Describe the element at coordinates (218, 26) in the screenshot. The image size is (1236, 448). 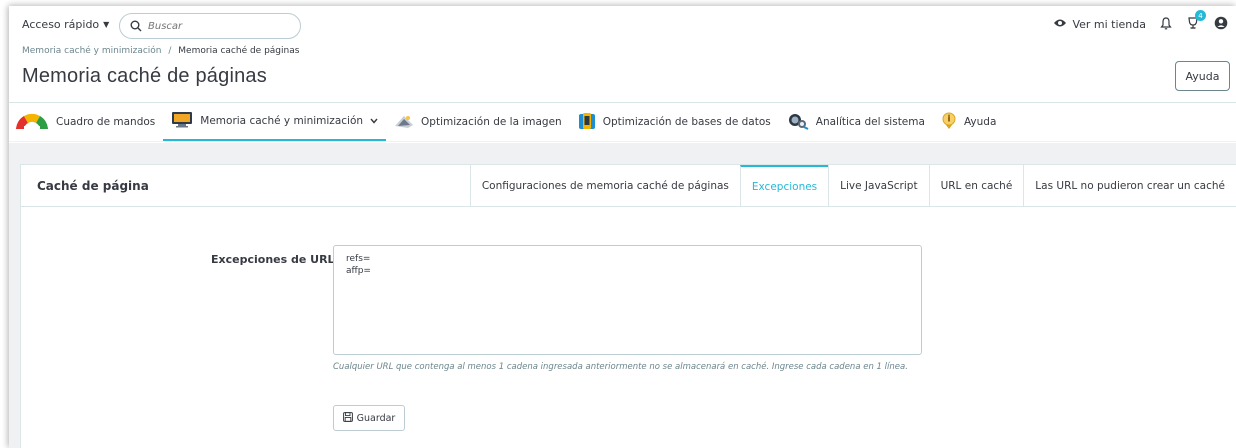
I see `search-input` at that location.